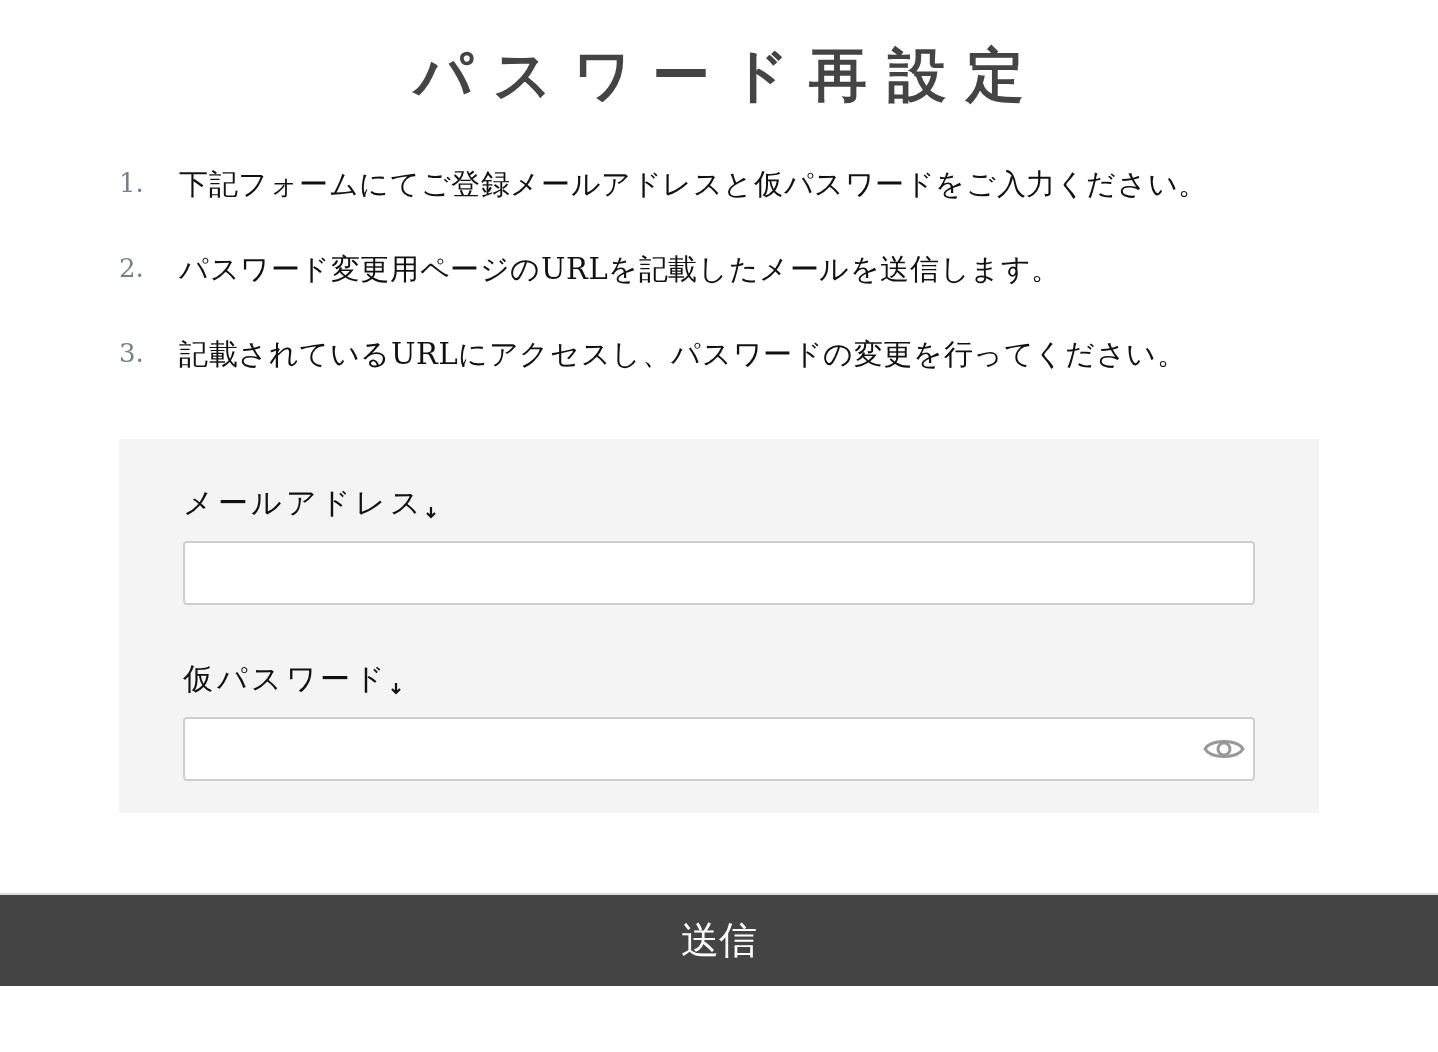 This screenshot has width=1438, height=1052. I want to click on step-number: 2., so click(132, 268).